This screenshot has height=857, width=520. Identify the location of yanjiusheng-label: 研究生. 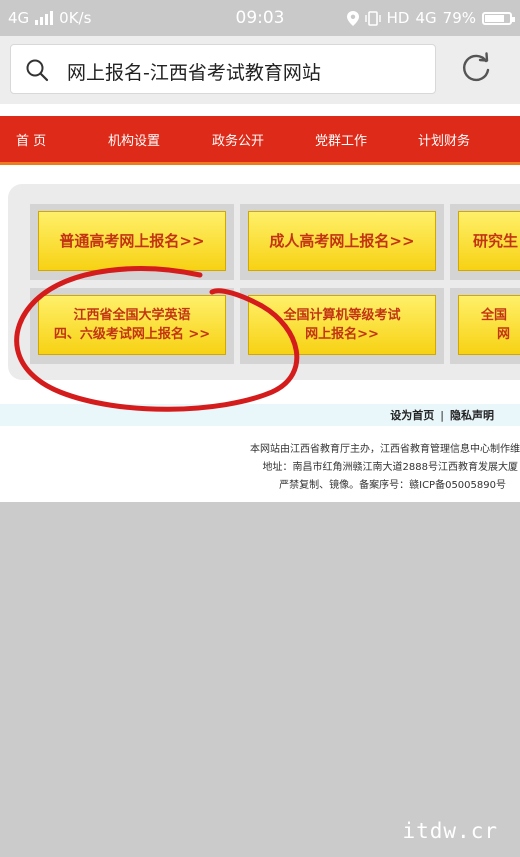
(496, 240).